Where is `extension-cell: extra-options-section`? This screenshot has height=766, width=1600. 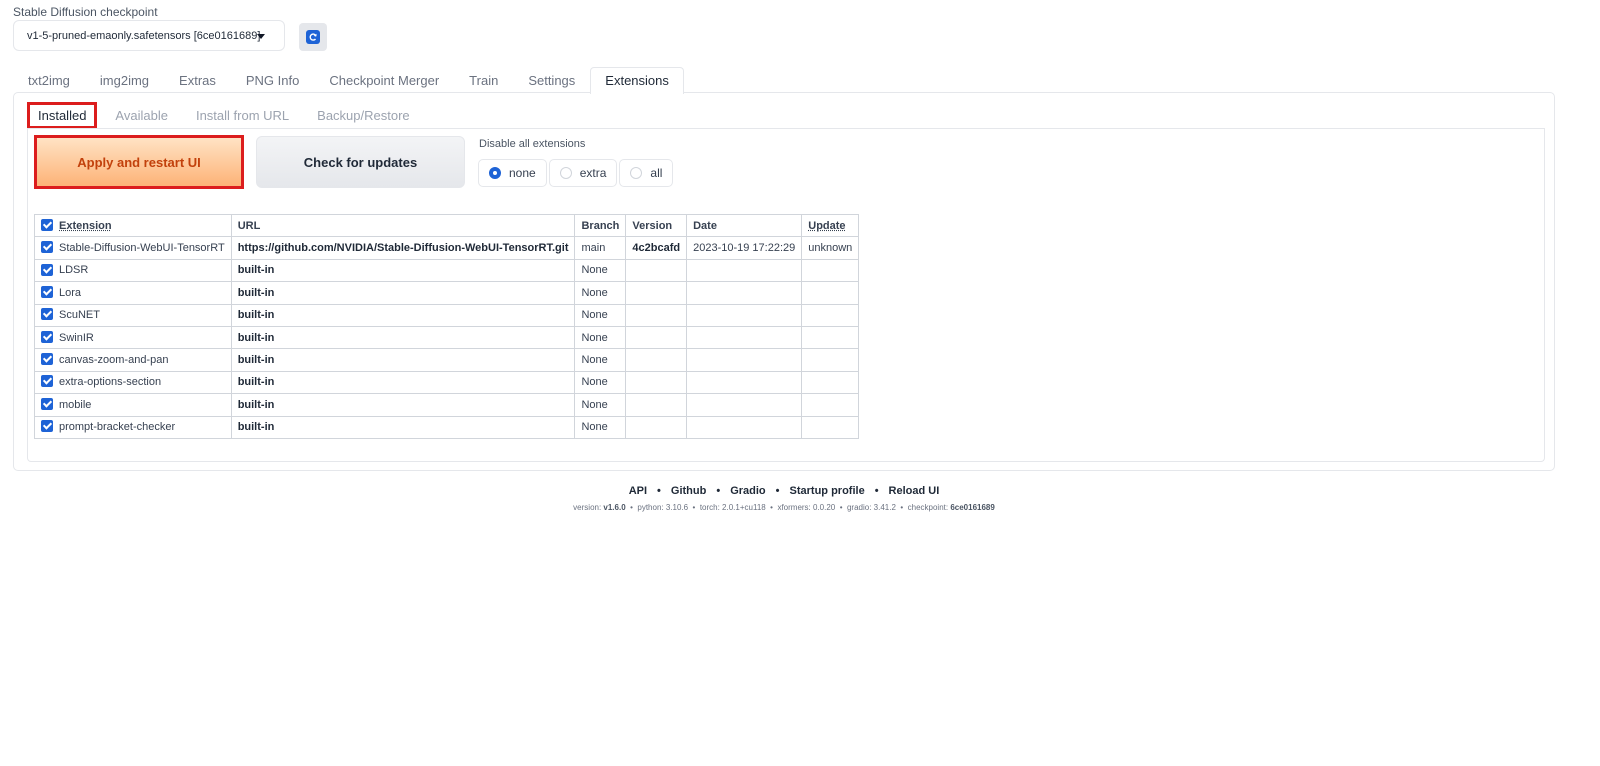
extension-cell: extra-options-section is located at coordinates (133, 382).